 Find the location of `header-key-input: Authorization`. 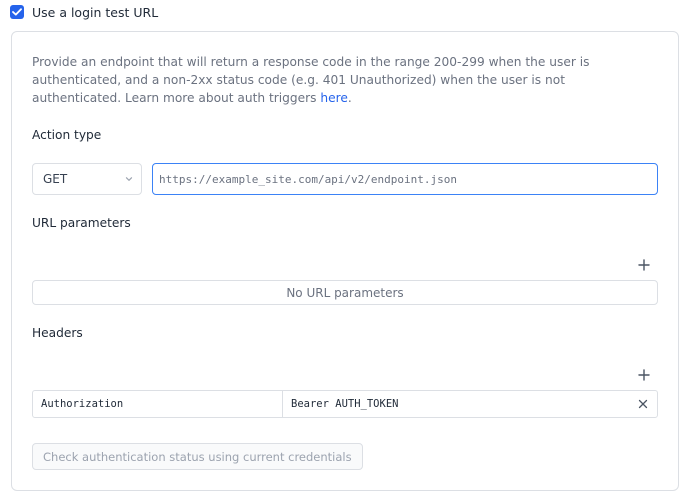

header-key-input: Authorization is located at coordinates (158, 404).